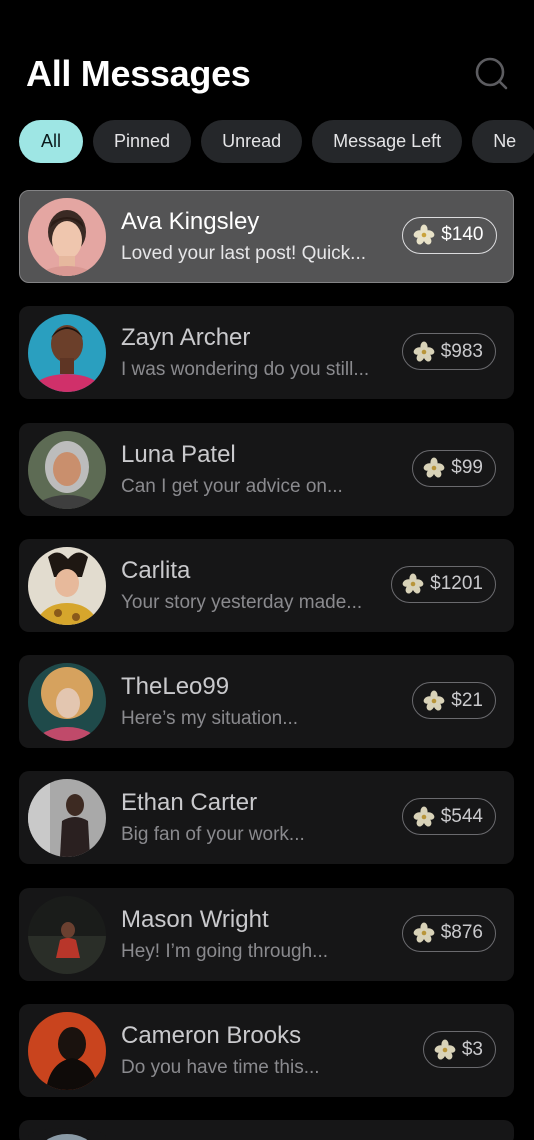 This screenshot has height=1140, width=534. I want to click on contact-name: Zayn Archer, so click(186, 338).